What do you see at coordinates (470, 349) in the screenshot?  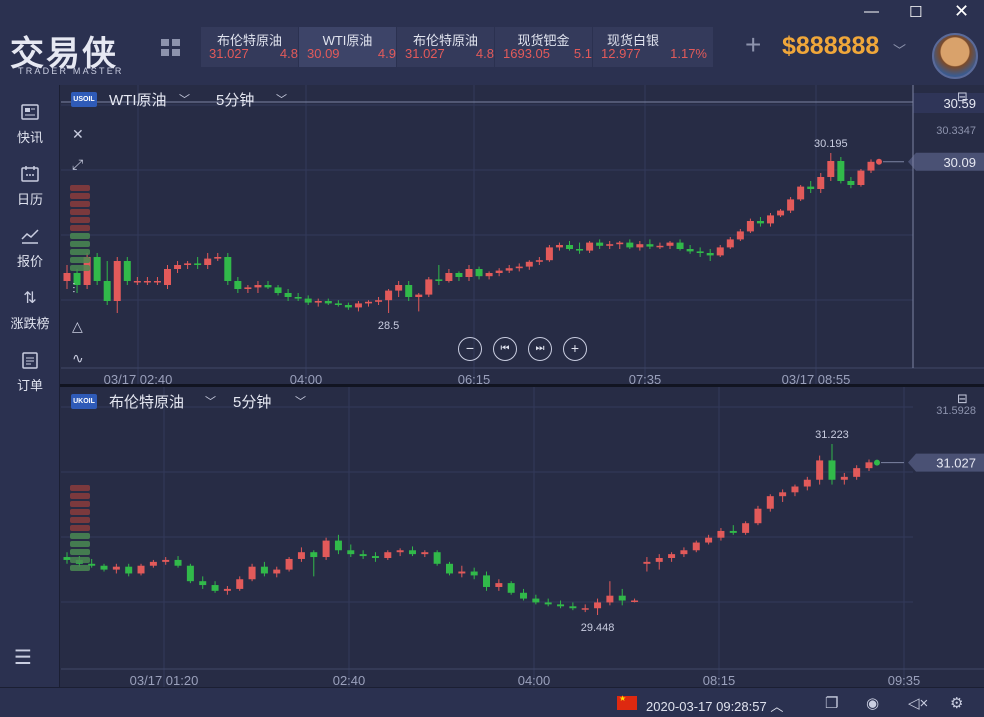 I see `zoom-out-button: −` at bounding box center [470, 349].